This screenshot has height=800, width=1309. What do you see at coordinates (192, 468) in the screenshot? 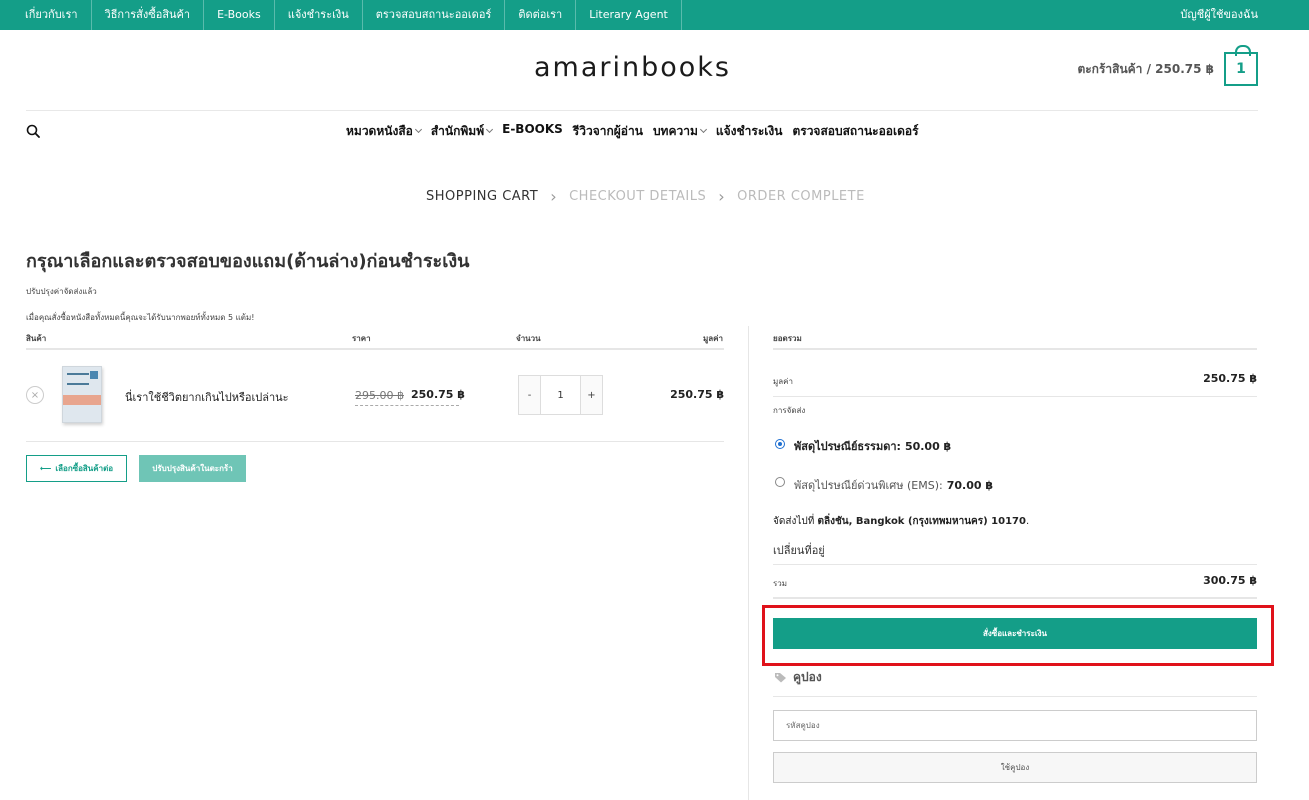
I see `update-cart-button: ปรับปรุงสินค้าในตะกร้า` at bounding box center [192, 468].